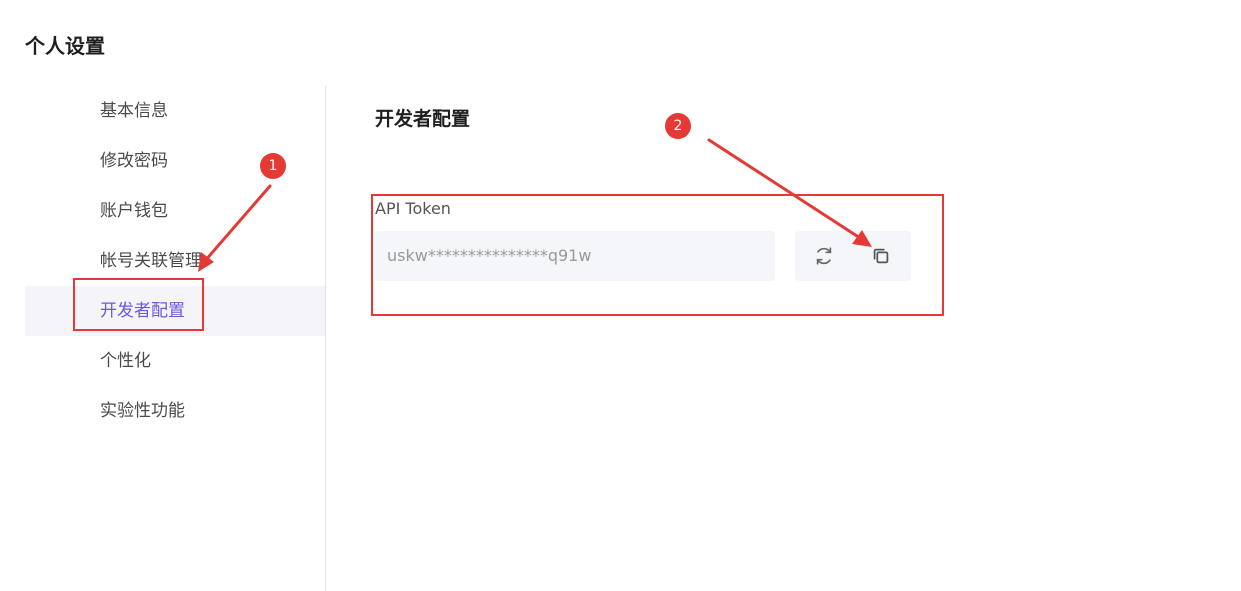  What do you see at coordinates (175, 111) in the screenshot?
I see `sidebar-item-basic-info: 基本信息` at bounding box center [175, 111].